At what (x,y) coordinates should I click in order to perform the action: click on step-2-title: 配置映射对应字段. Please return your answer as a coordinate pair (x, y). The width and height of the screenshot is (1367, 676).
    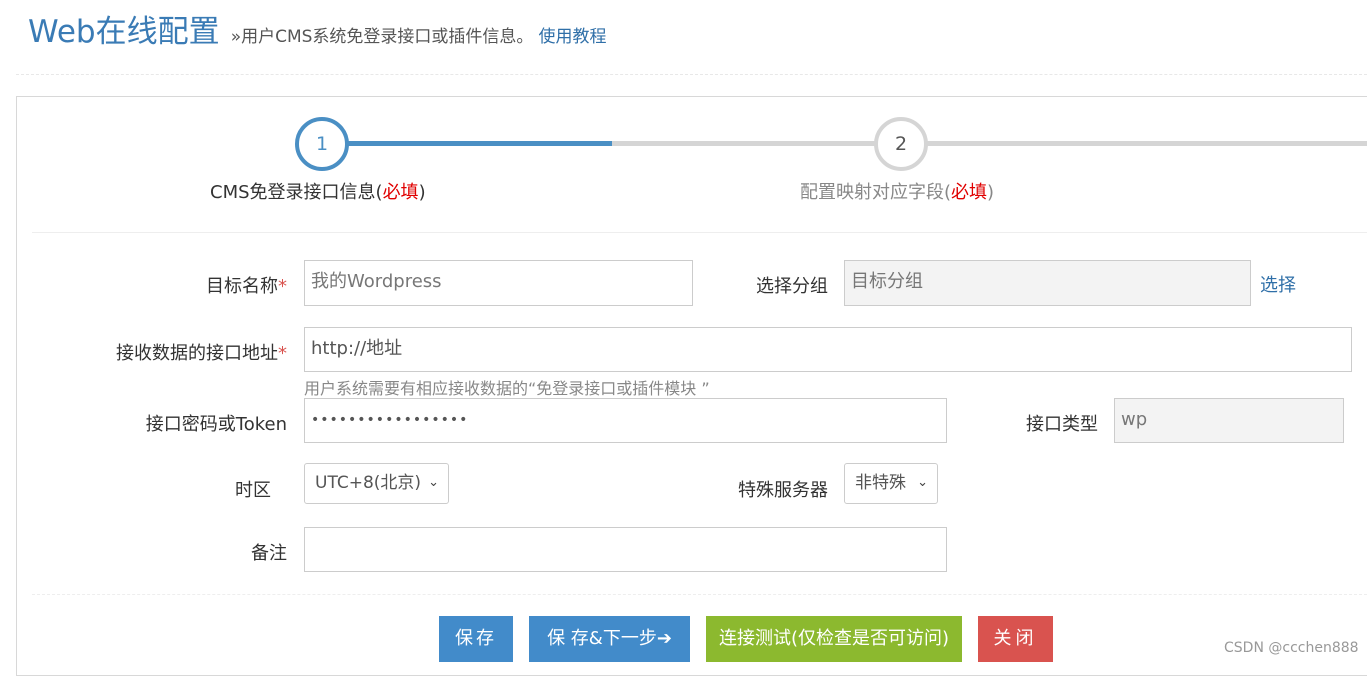
    Looking at the image, I should click on (872, 192).